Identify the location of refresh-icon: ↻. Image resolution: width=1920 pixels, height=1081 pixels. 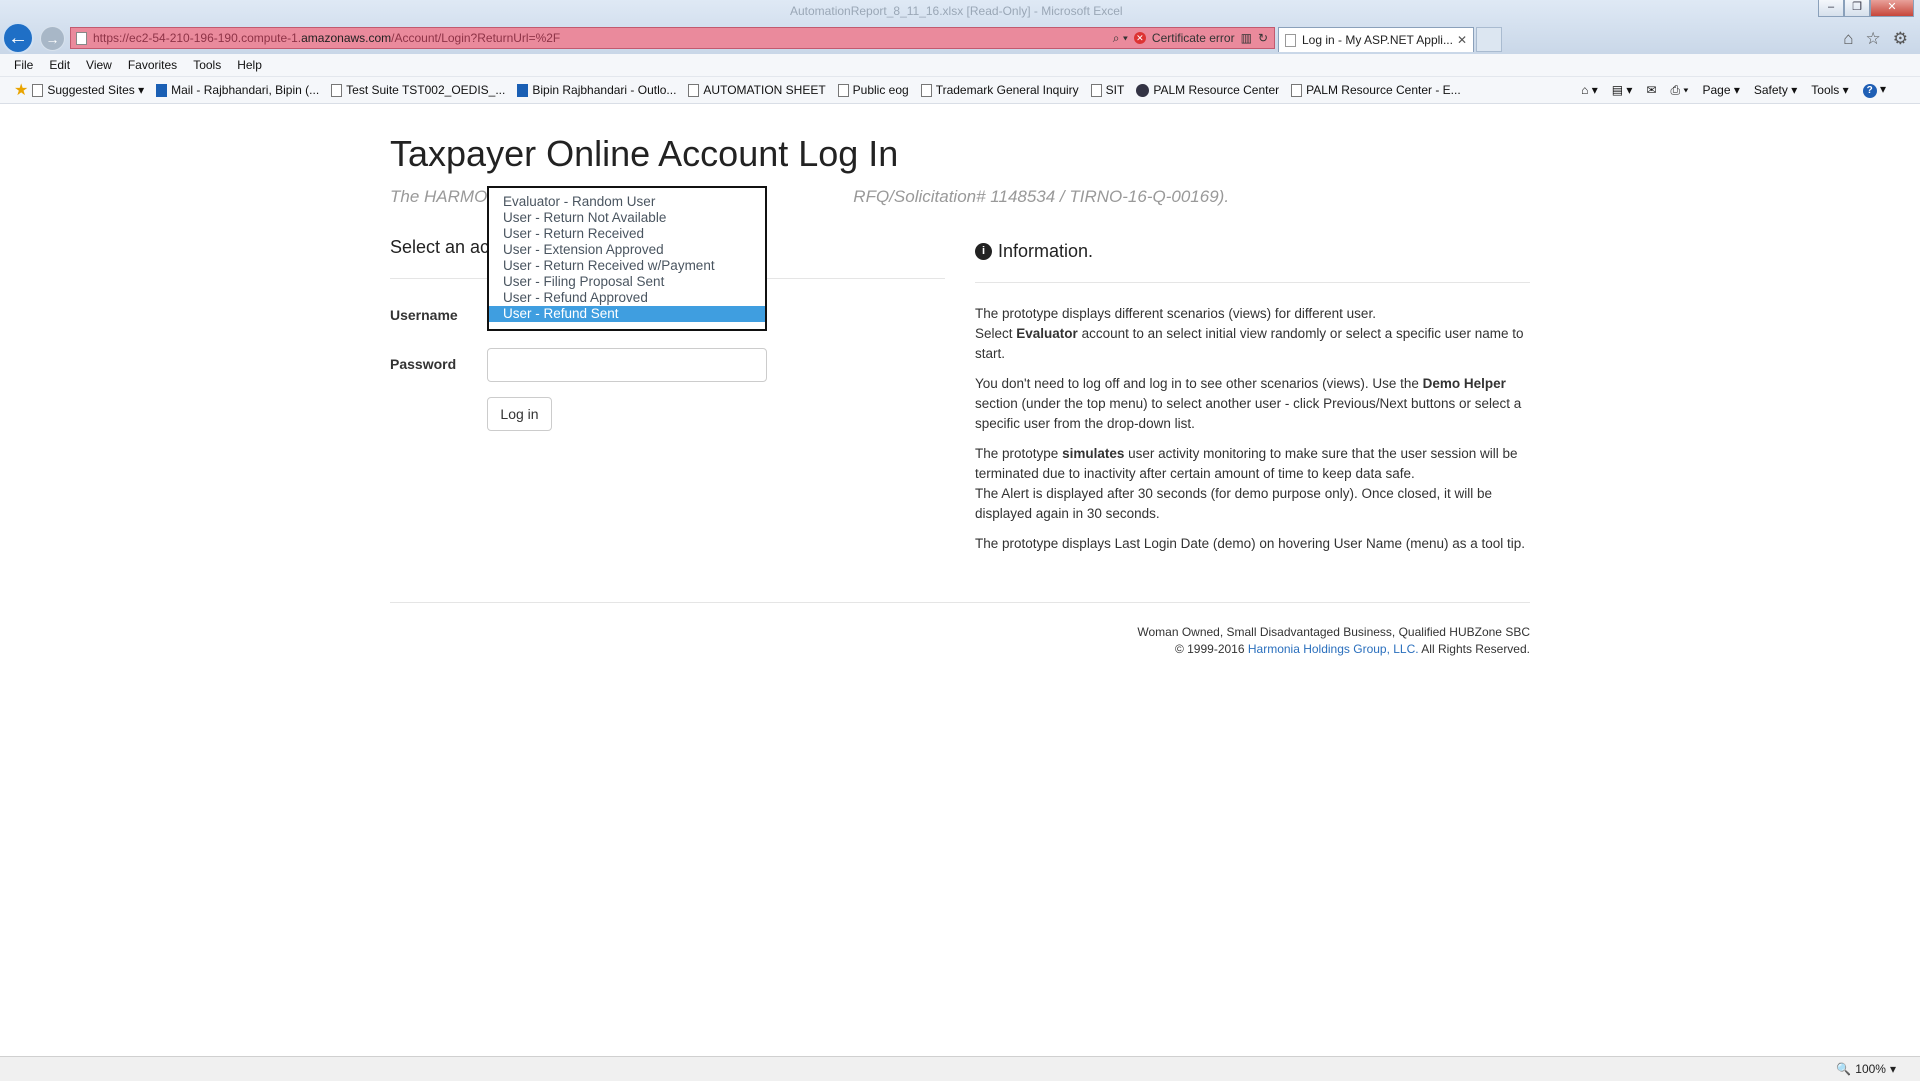
(1263, 38).